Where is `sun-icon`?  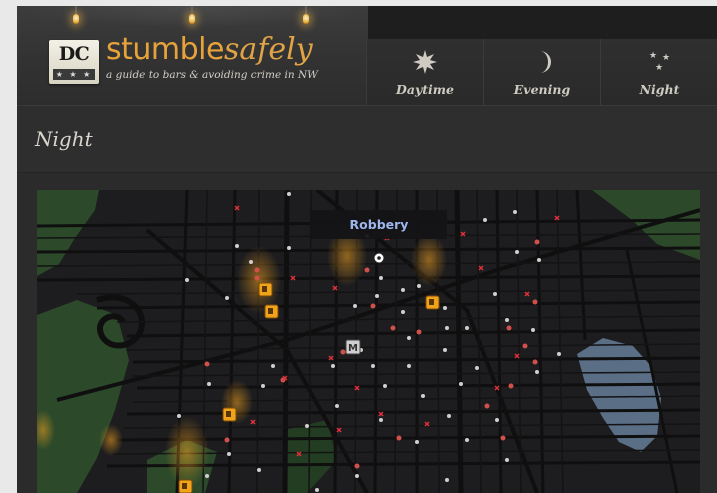
sun-icon is located at coordinates (425, 62).